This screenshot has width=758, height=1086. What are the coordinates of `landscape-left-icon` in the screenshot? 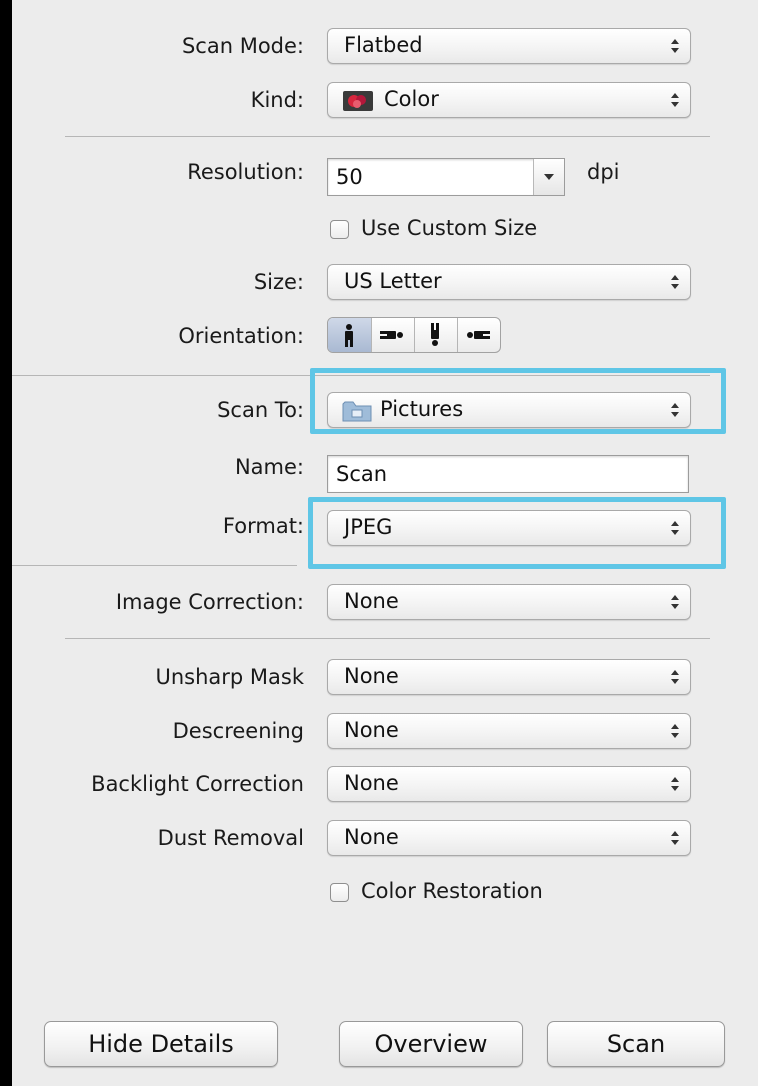 It's located at (391, 335).